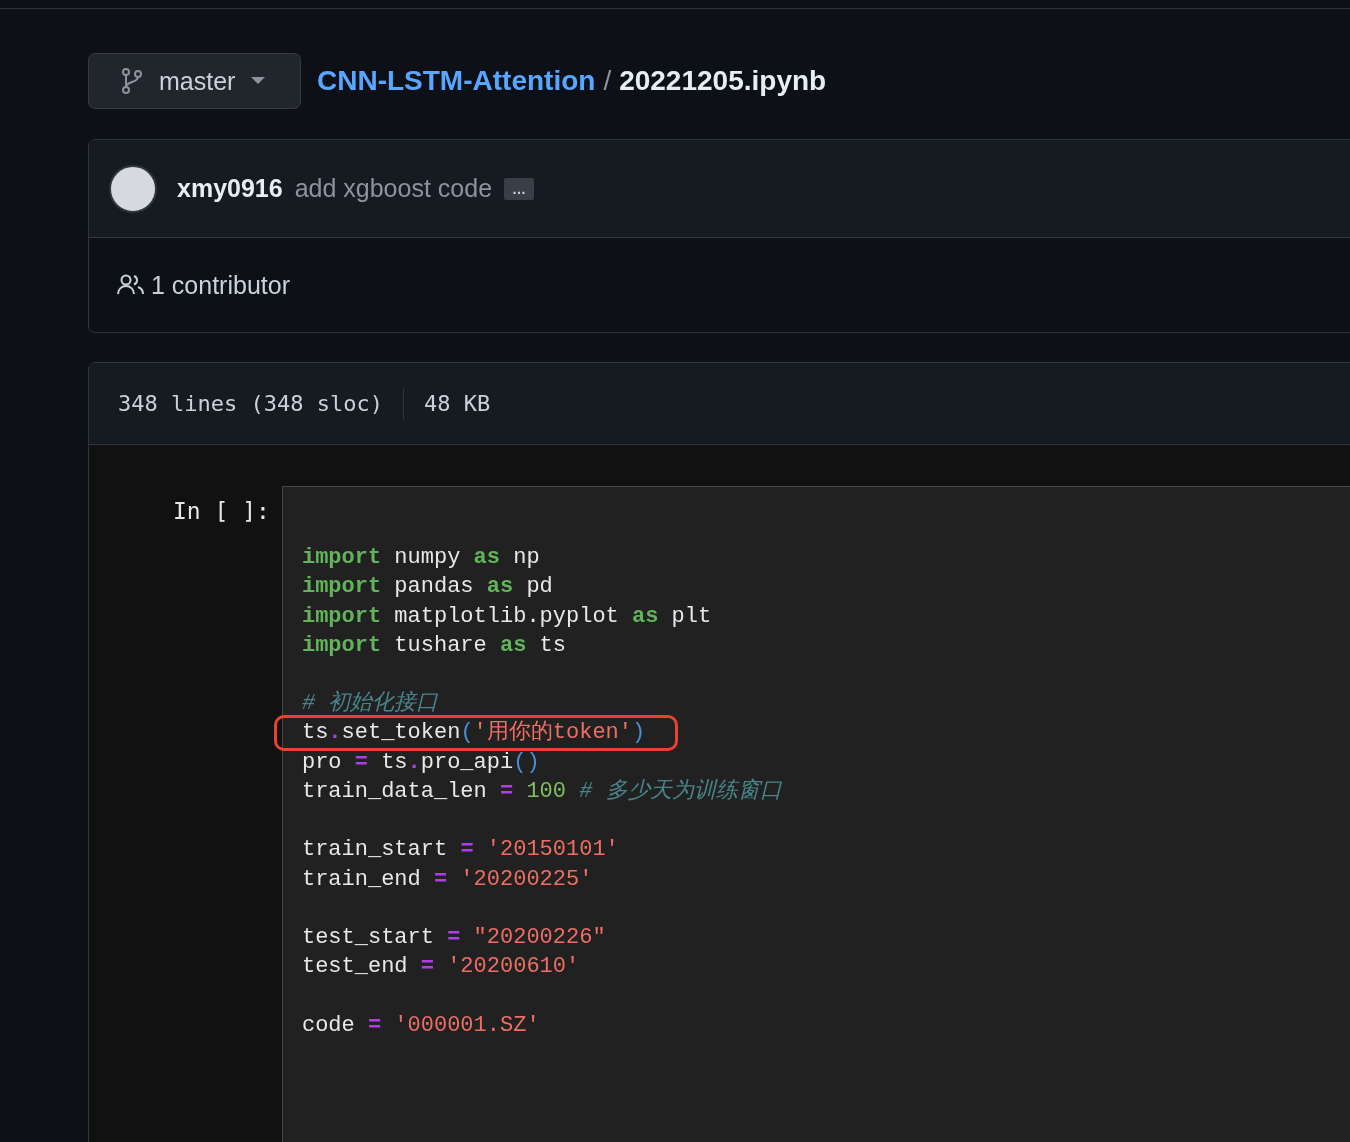 The width and height of the screenshot is (1350, 1142). What do you see at coordinates (420, 1025) in the screenshot?
I see `code-line: code = '000001.SZ'` at bounding box center [420, 1025].